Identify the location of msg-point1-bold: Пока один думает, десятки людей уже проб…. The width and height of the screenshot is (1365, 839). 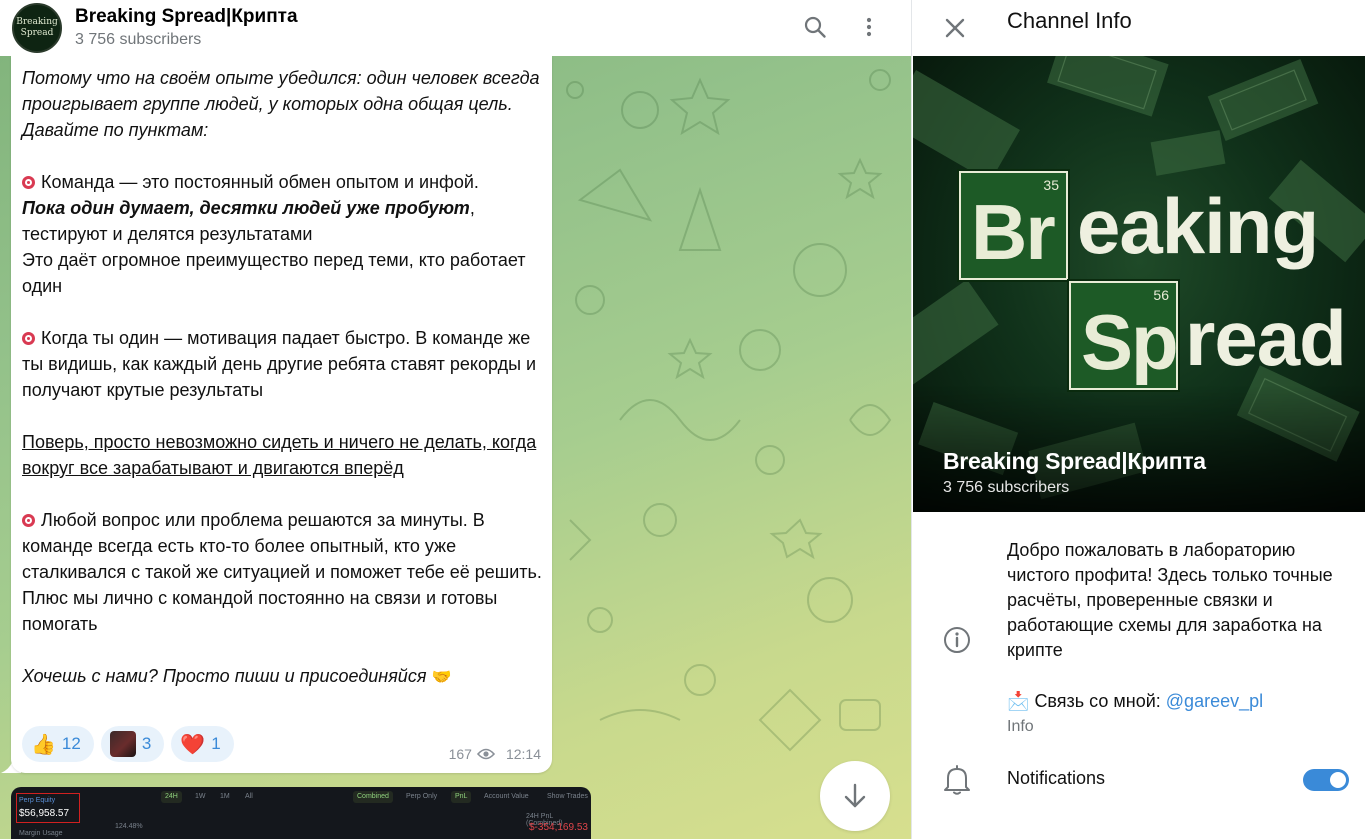
(246, 208).